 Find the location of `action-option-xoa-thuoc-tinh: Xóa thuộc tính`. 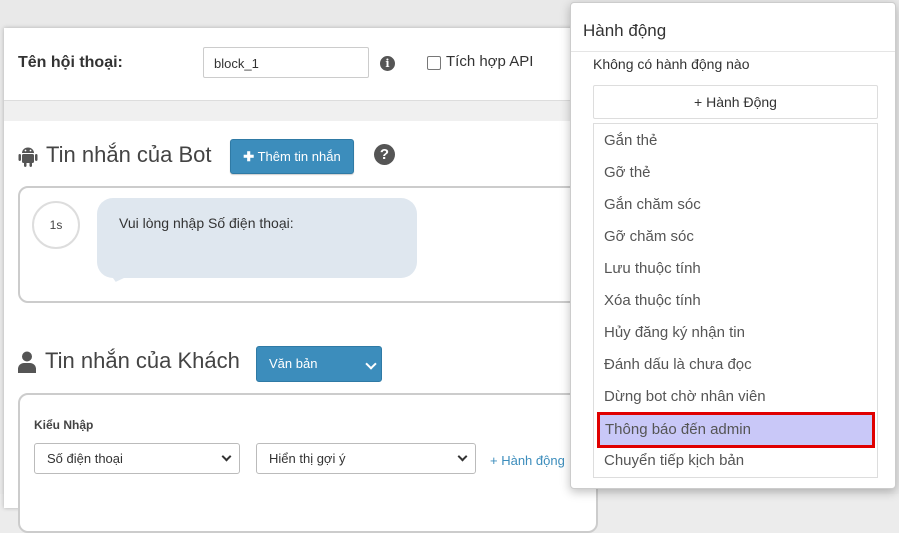

action-option-xoa-thuoc-tinh: Xóa thuộc tính is located at coordinates (735, 301).